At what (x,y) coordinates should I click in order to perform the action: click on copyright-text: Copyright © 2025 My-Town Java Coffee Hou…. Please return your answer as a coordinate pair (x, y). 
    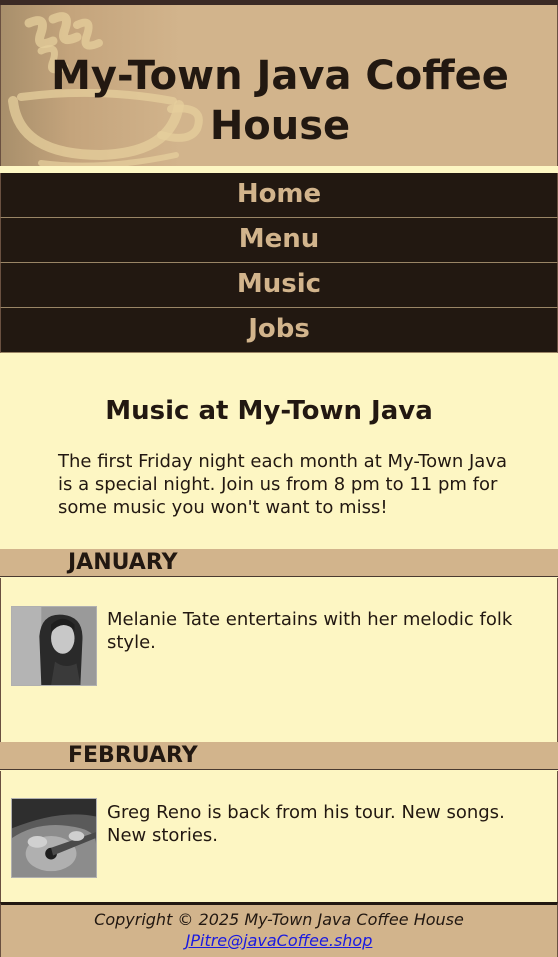
    Looking at the image, I should click on (279, 919).